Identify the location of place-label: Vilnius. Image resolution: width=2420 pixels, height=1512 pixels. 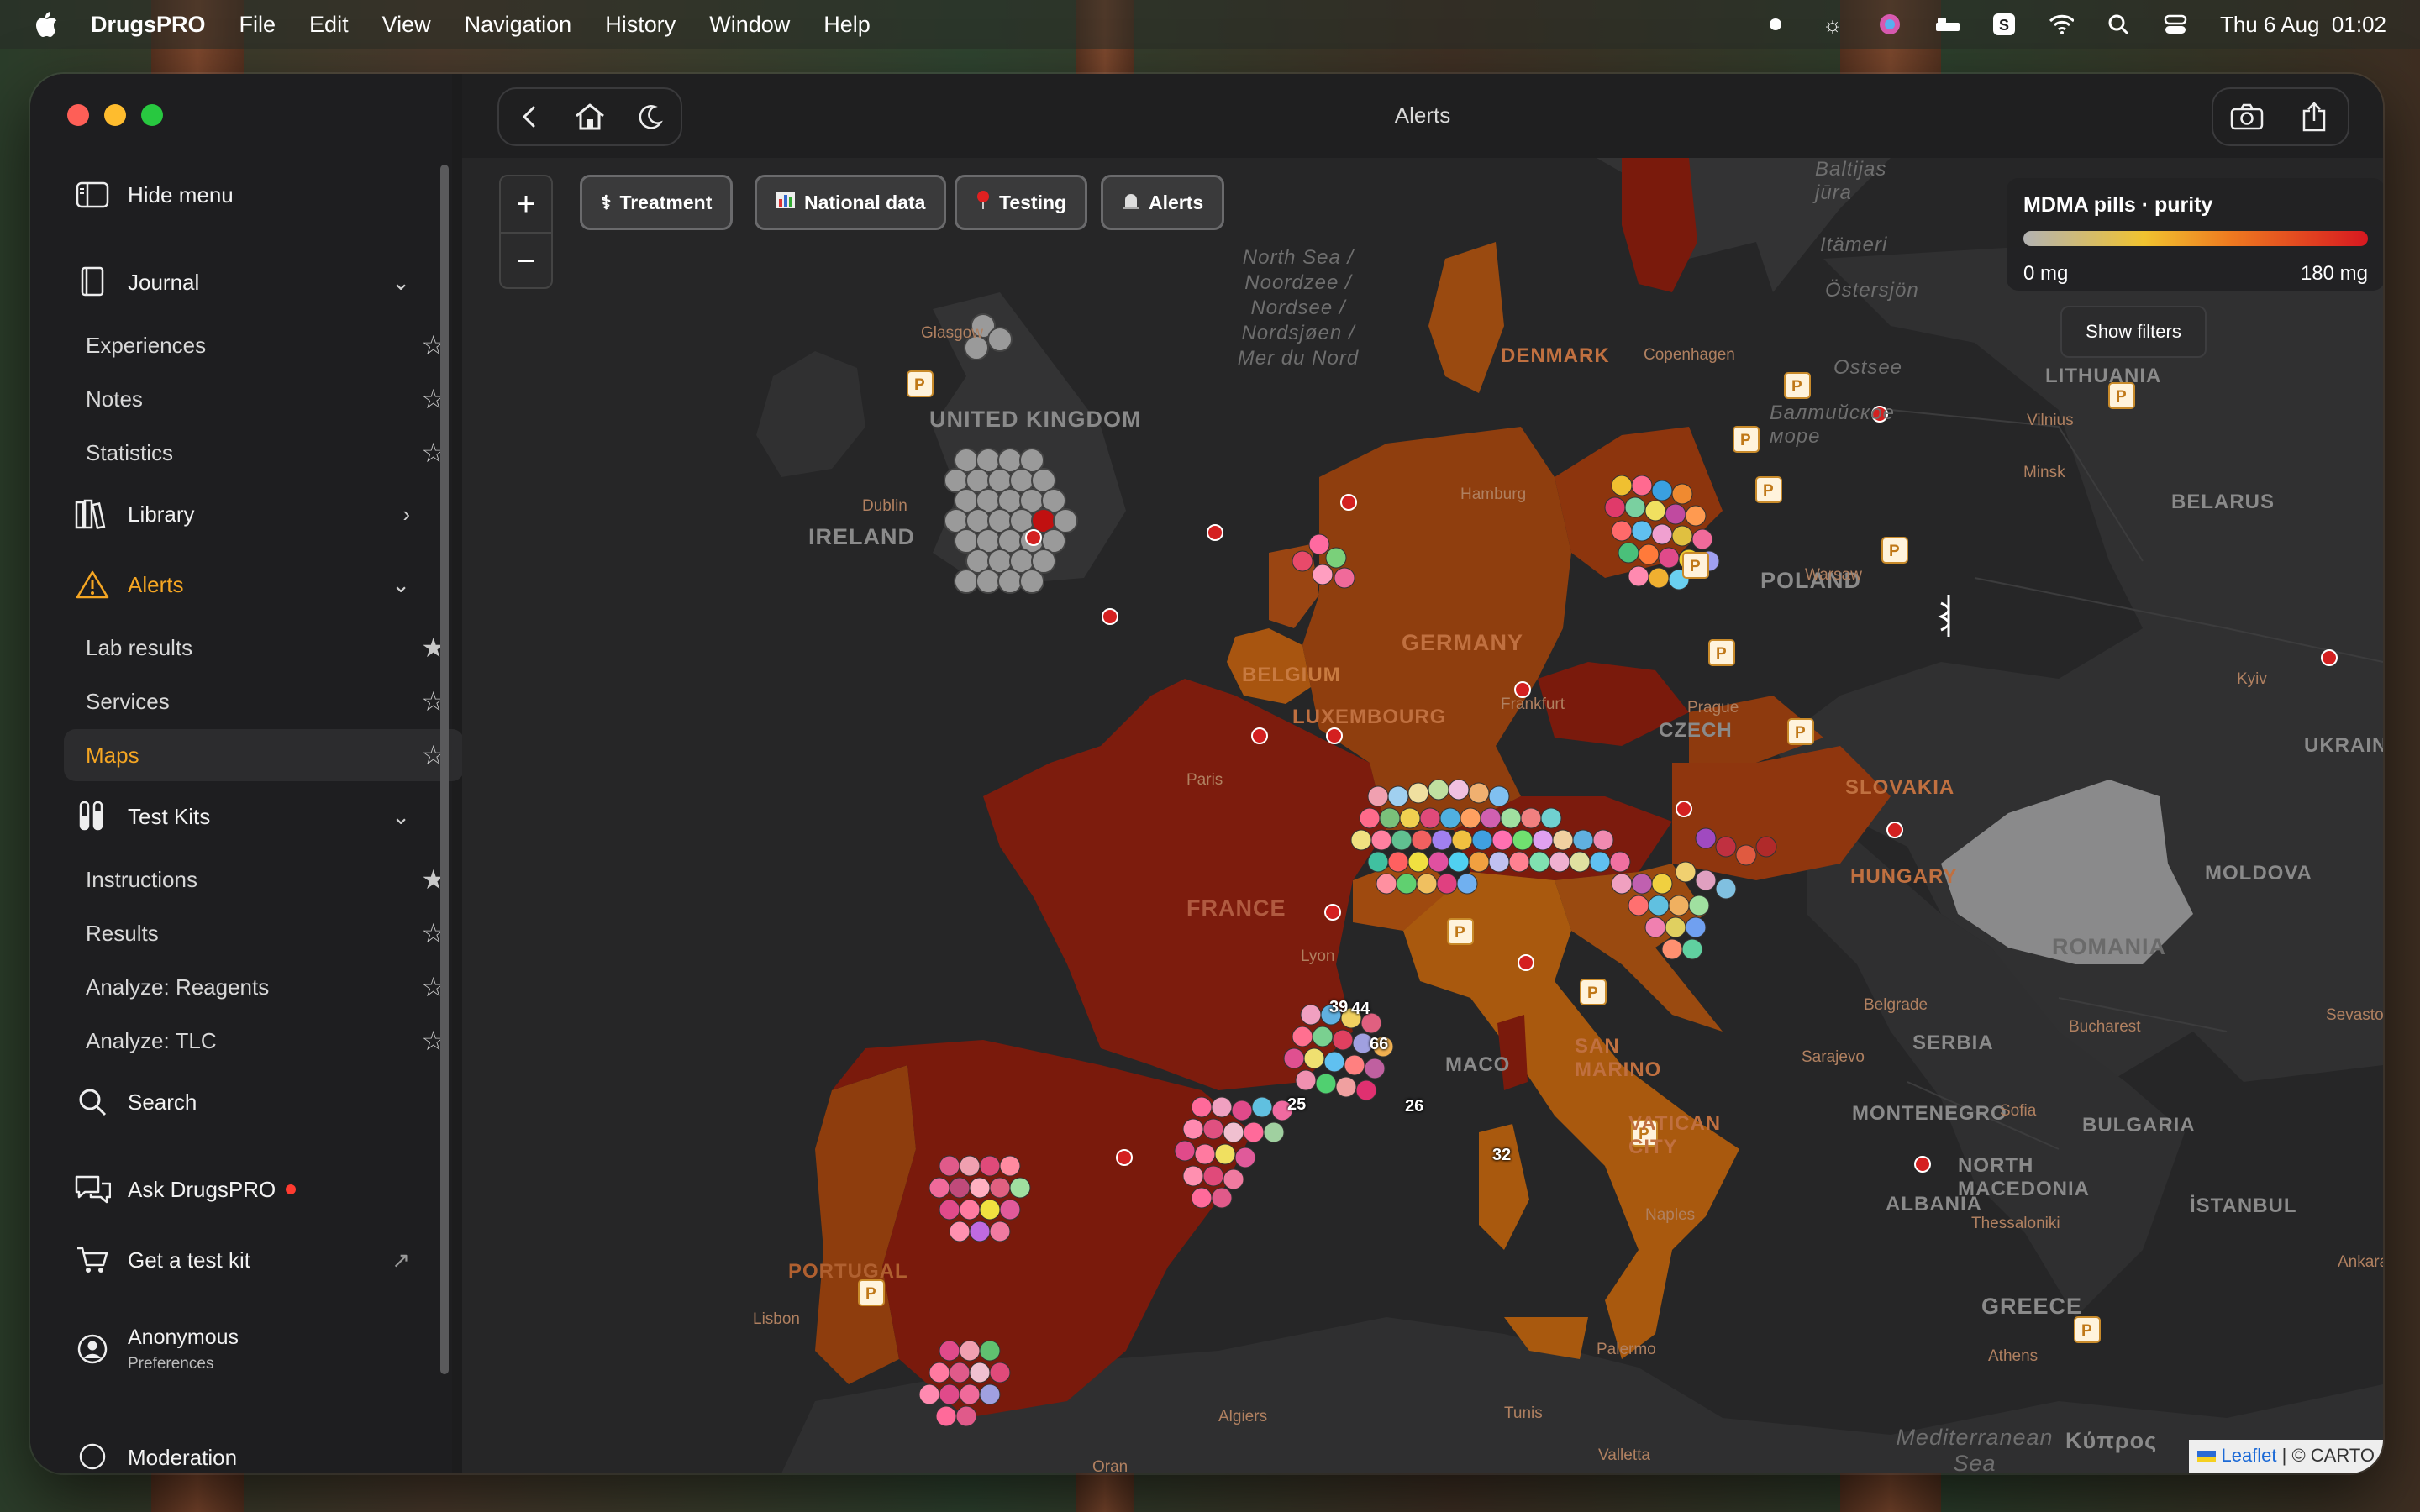
(2050, 420).